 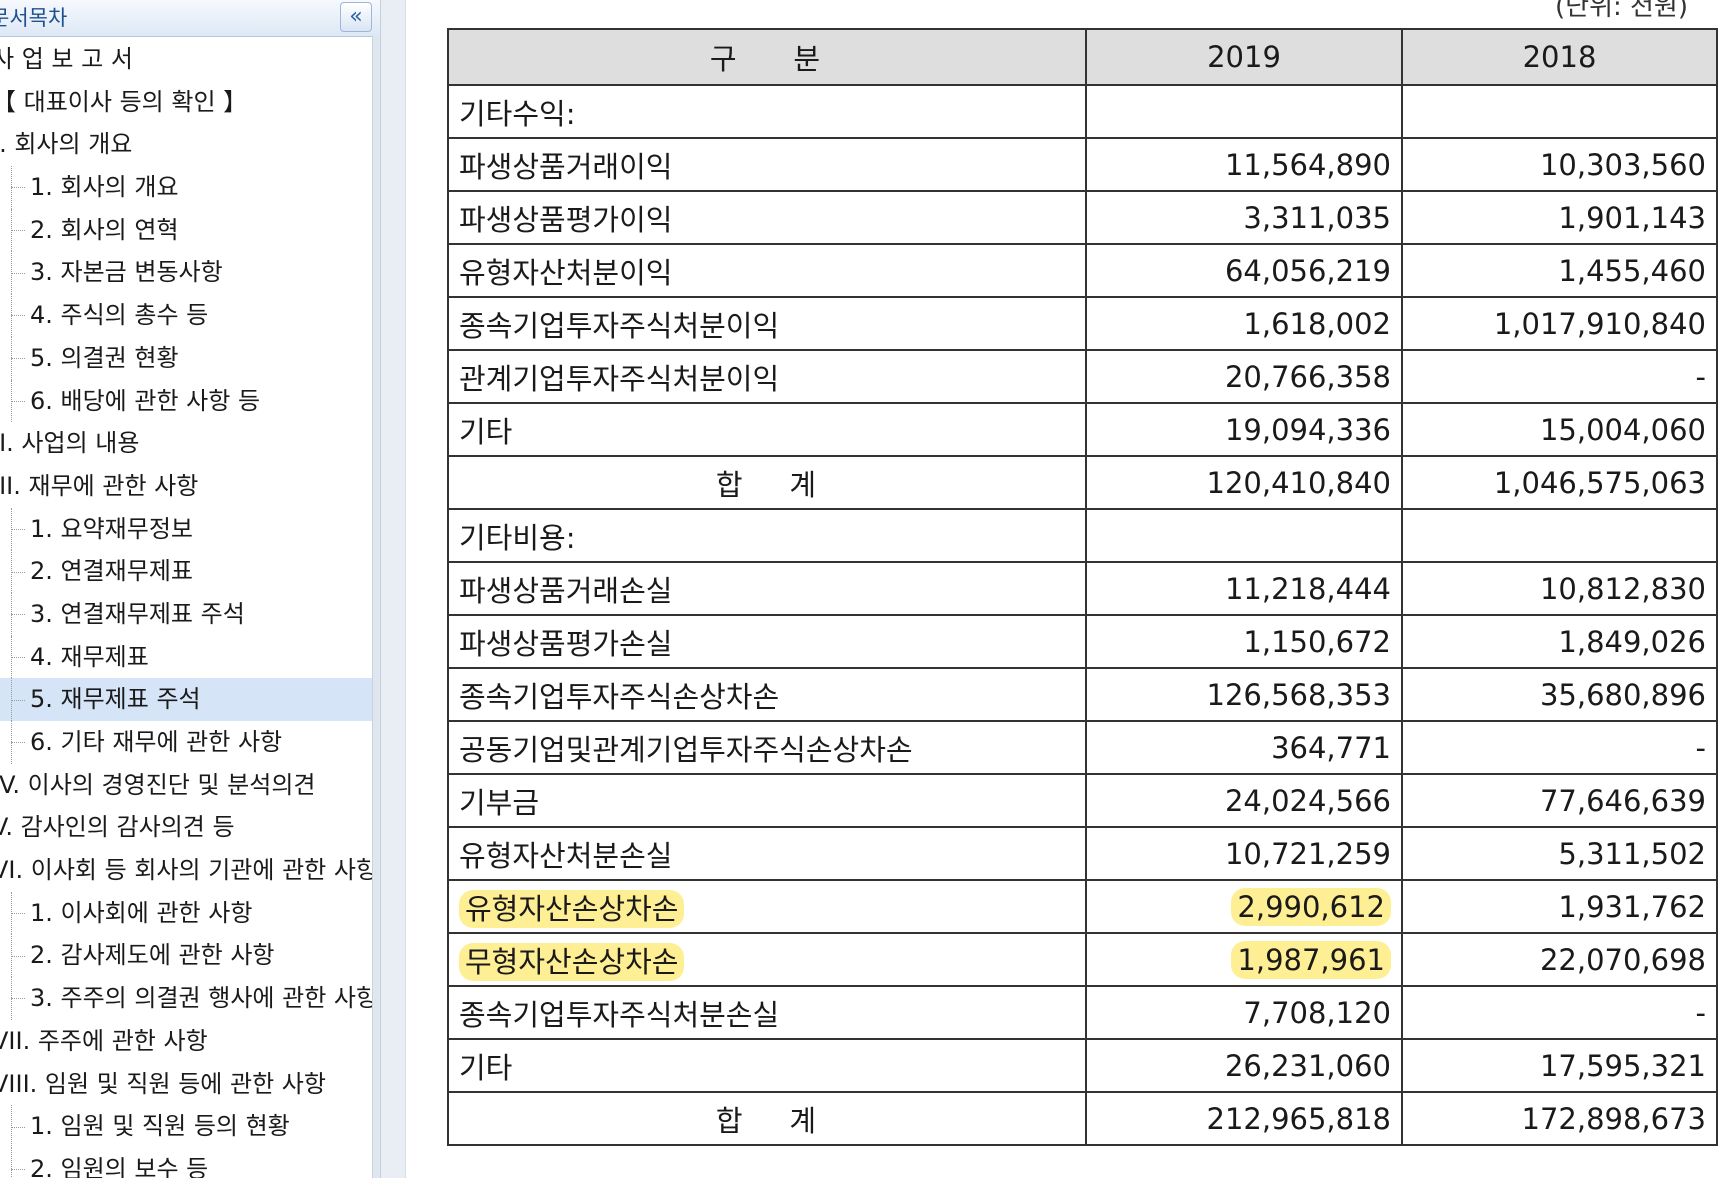 I want to click on row-label-cell: 종속기업투자주식손상차손, so click(x=767, y=694).